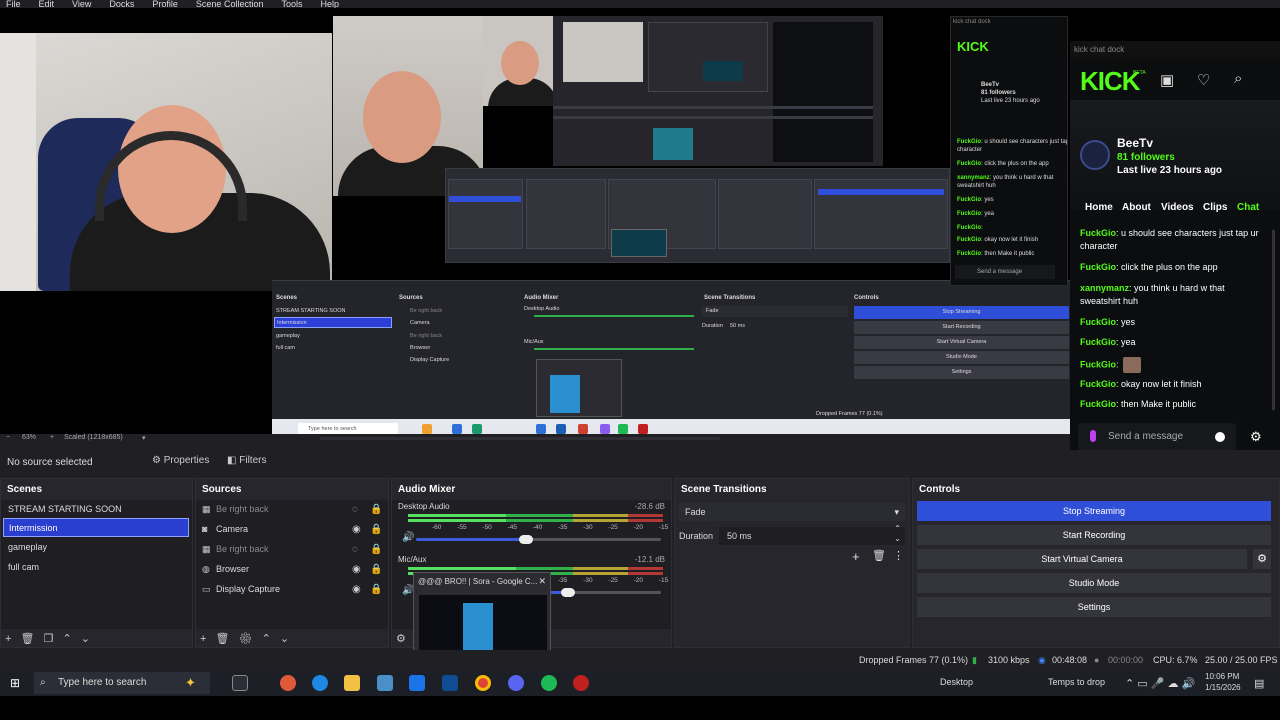 This screenshot has width=1280, height=720. I want to click on menu-docks: Docks, so click(121, 4).